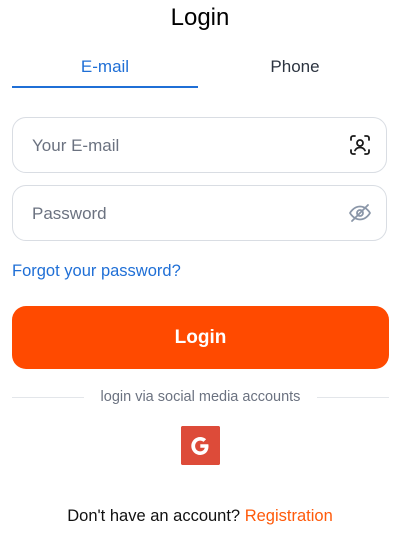 This screenshot has height=537, width=400. Describe the element at coordinates (289, 516) in the screenshot. I see `registration-link: Registration` at that location.